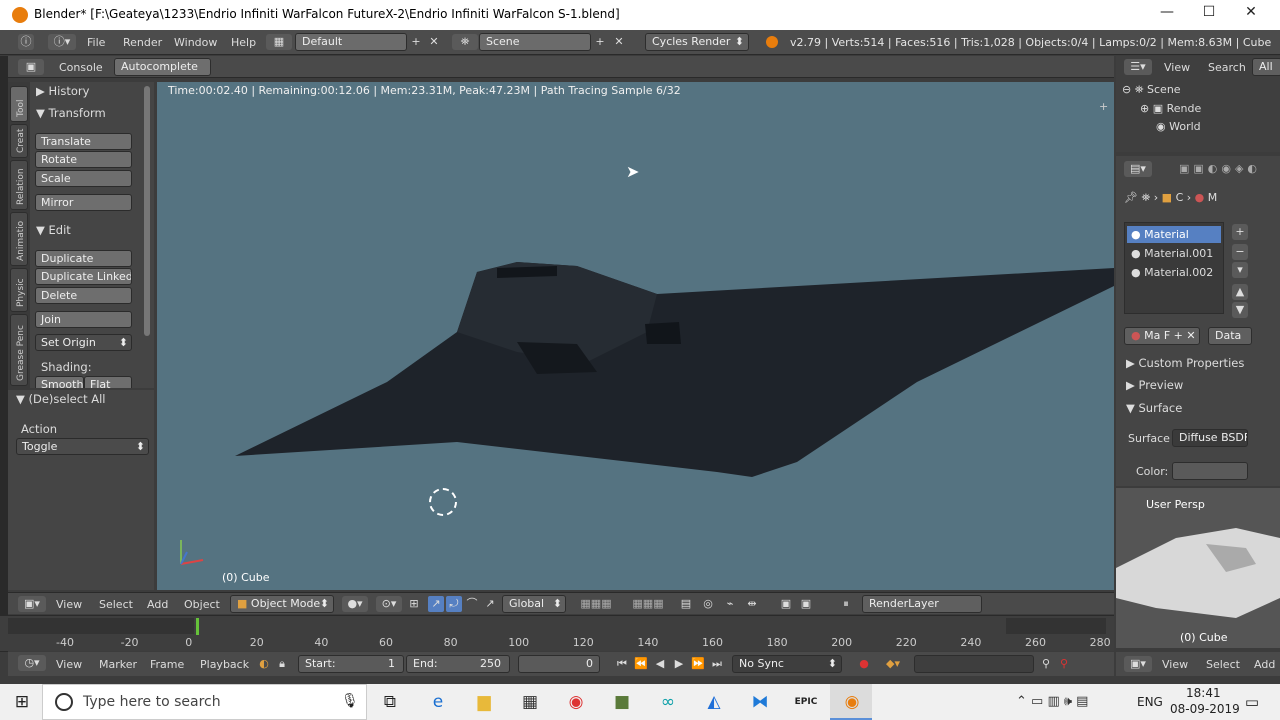 The width and height of the screenshot is (1280, 720). What do you see at coordinates (1240, 310) in the screenshot?
I see `move-down-icon: ▼` at bounding box center [1240, 310].